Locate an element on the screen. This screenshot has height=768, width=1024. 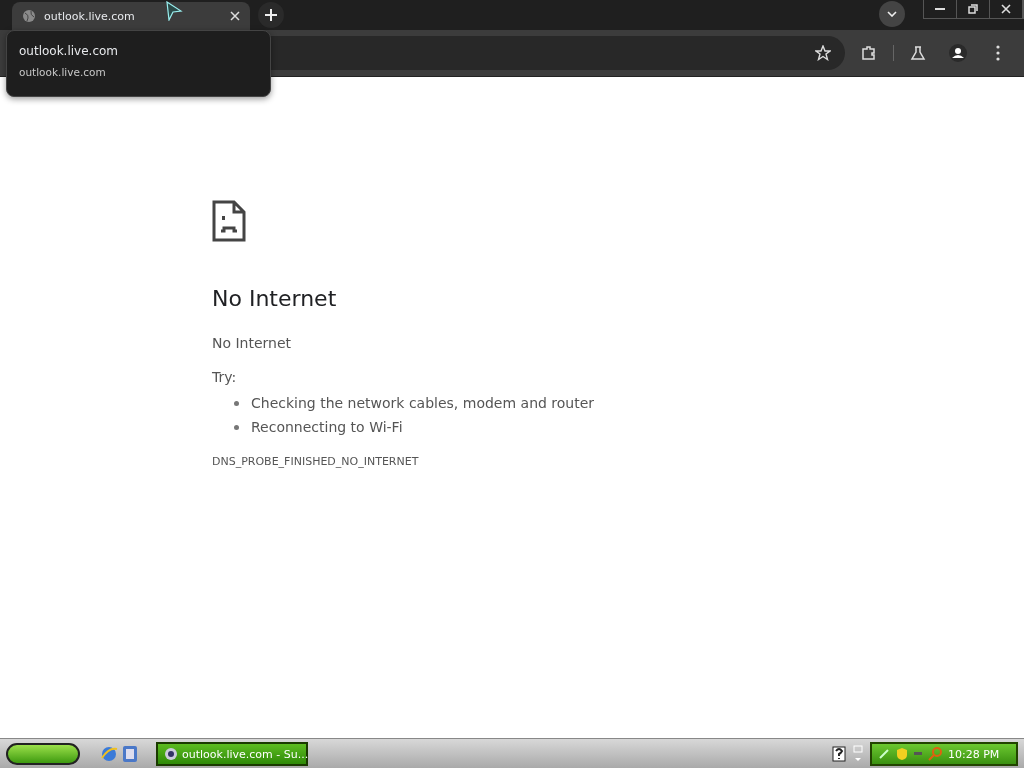
tooltip-url: outlook.live.com is located at coordinates (63, 72).